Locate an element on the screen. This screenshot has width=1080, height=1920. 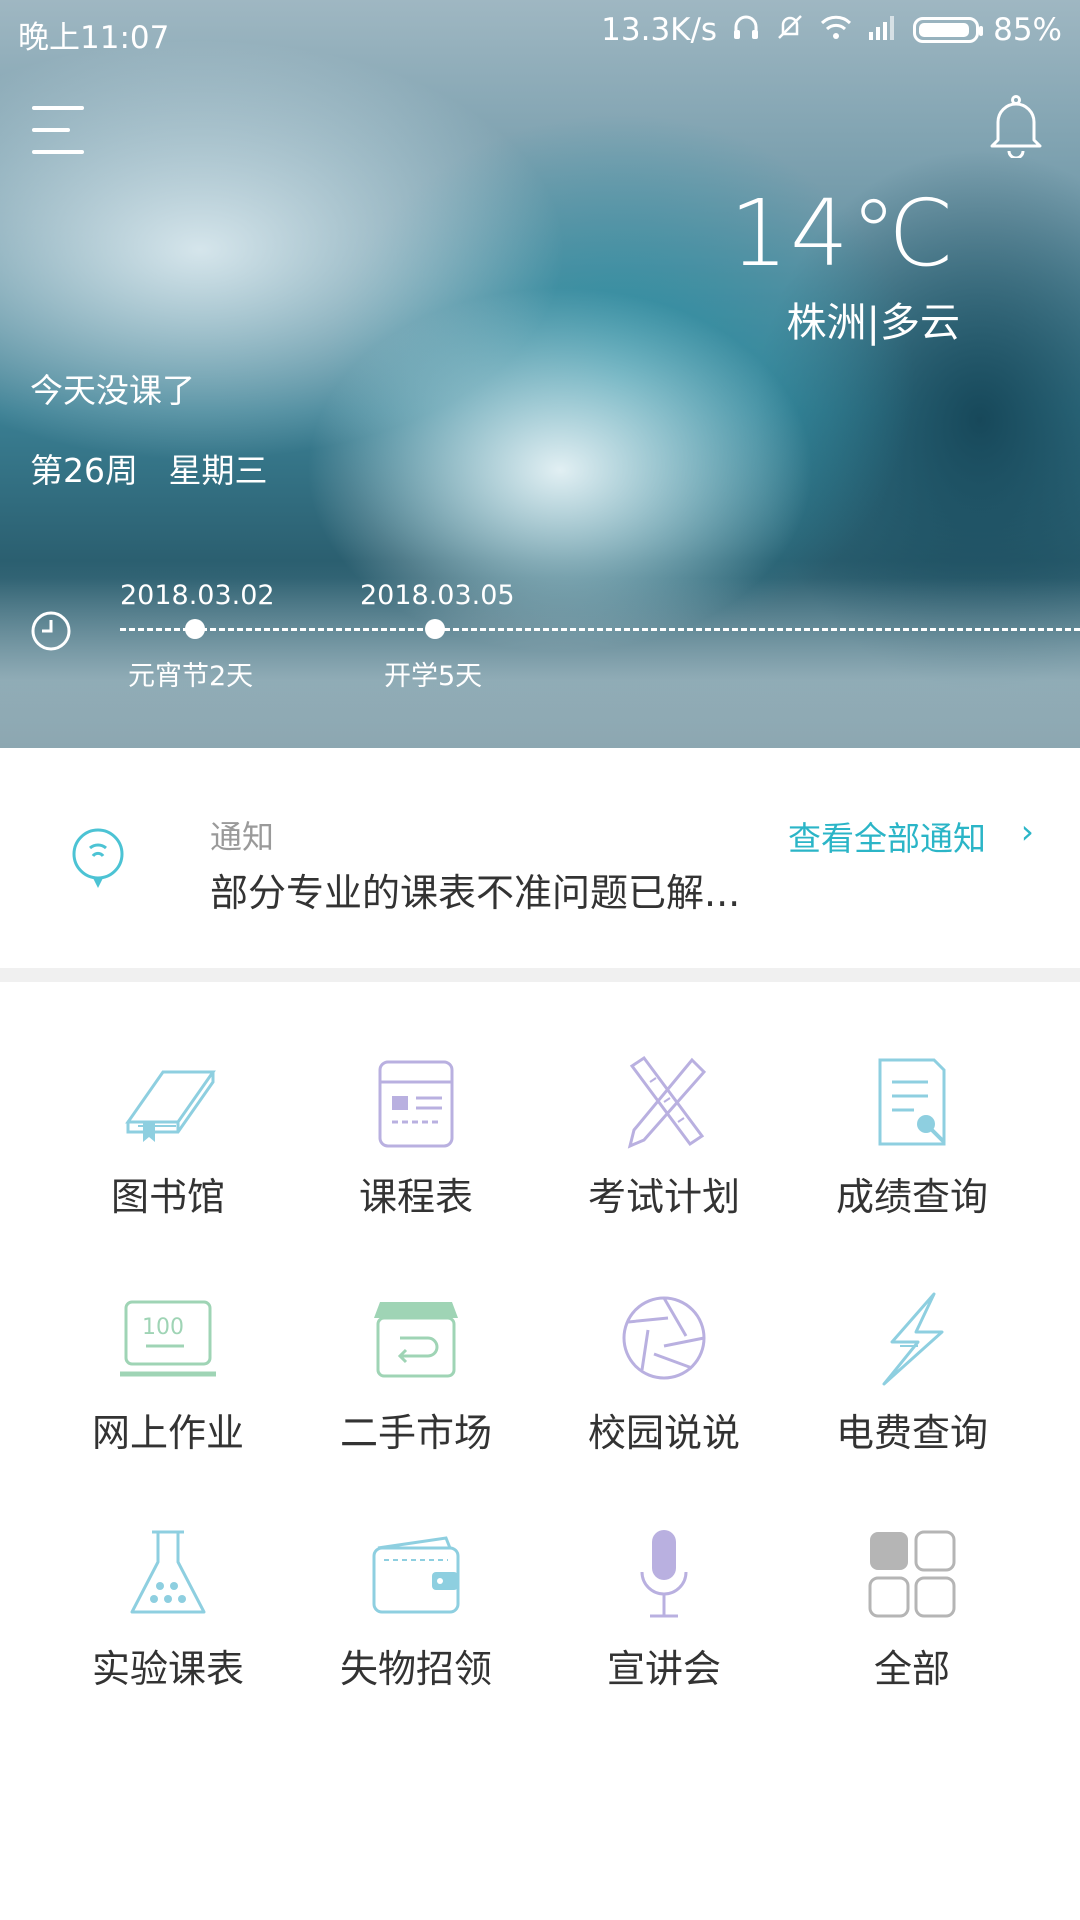
app-second-hand-market: 二手市场 is located at coordinates (416, 1345).